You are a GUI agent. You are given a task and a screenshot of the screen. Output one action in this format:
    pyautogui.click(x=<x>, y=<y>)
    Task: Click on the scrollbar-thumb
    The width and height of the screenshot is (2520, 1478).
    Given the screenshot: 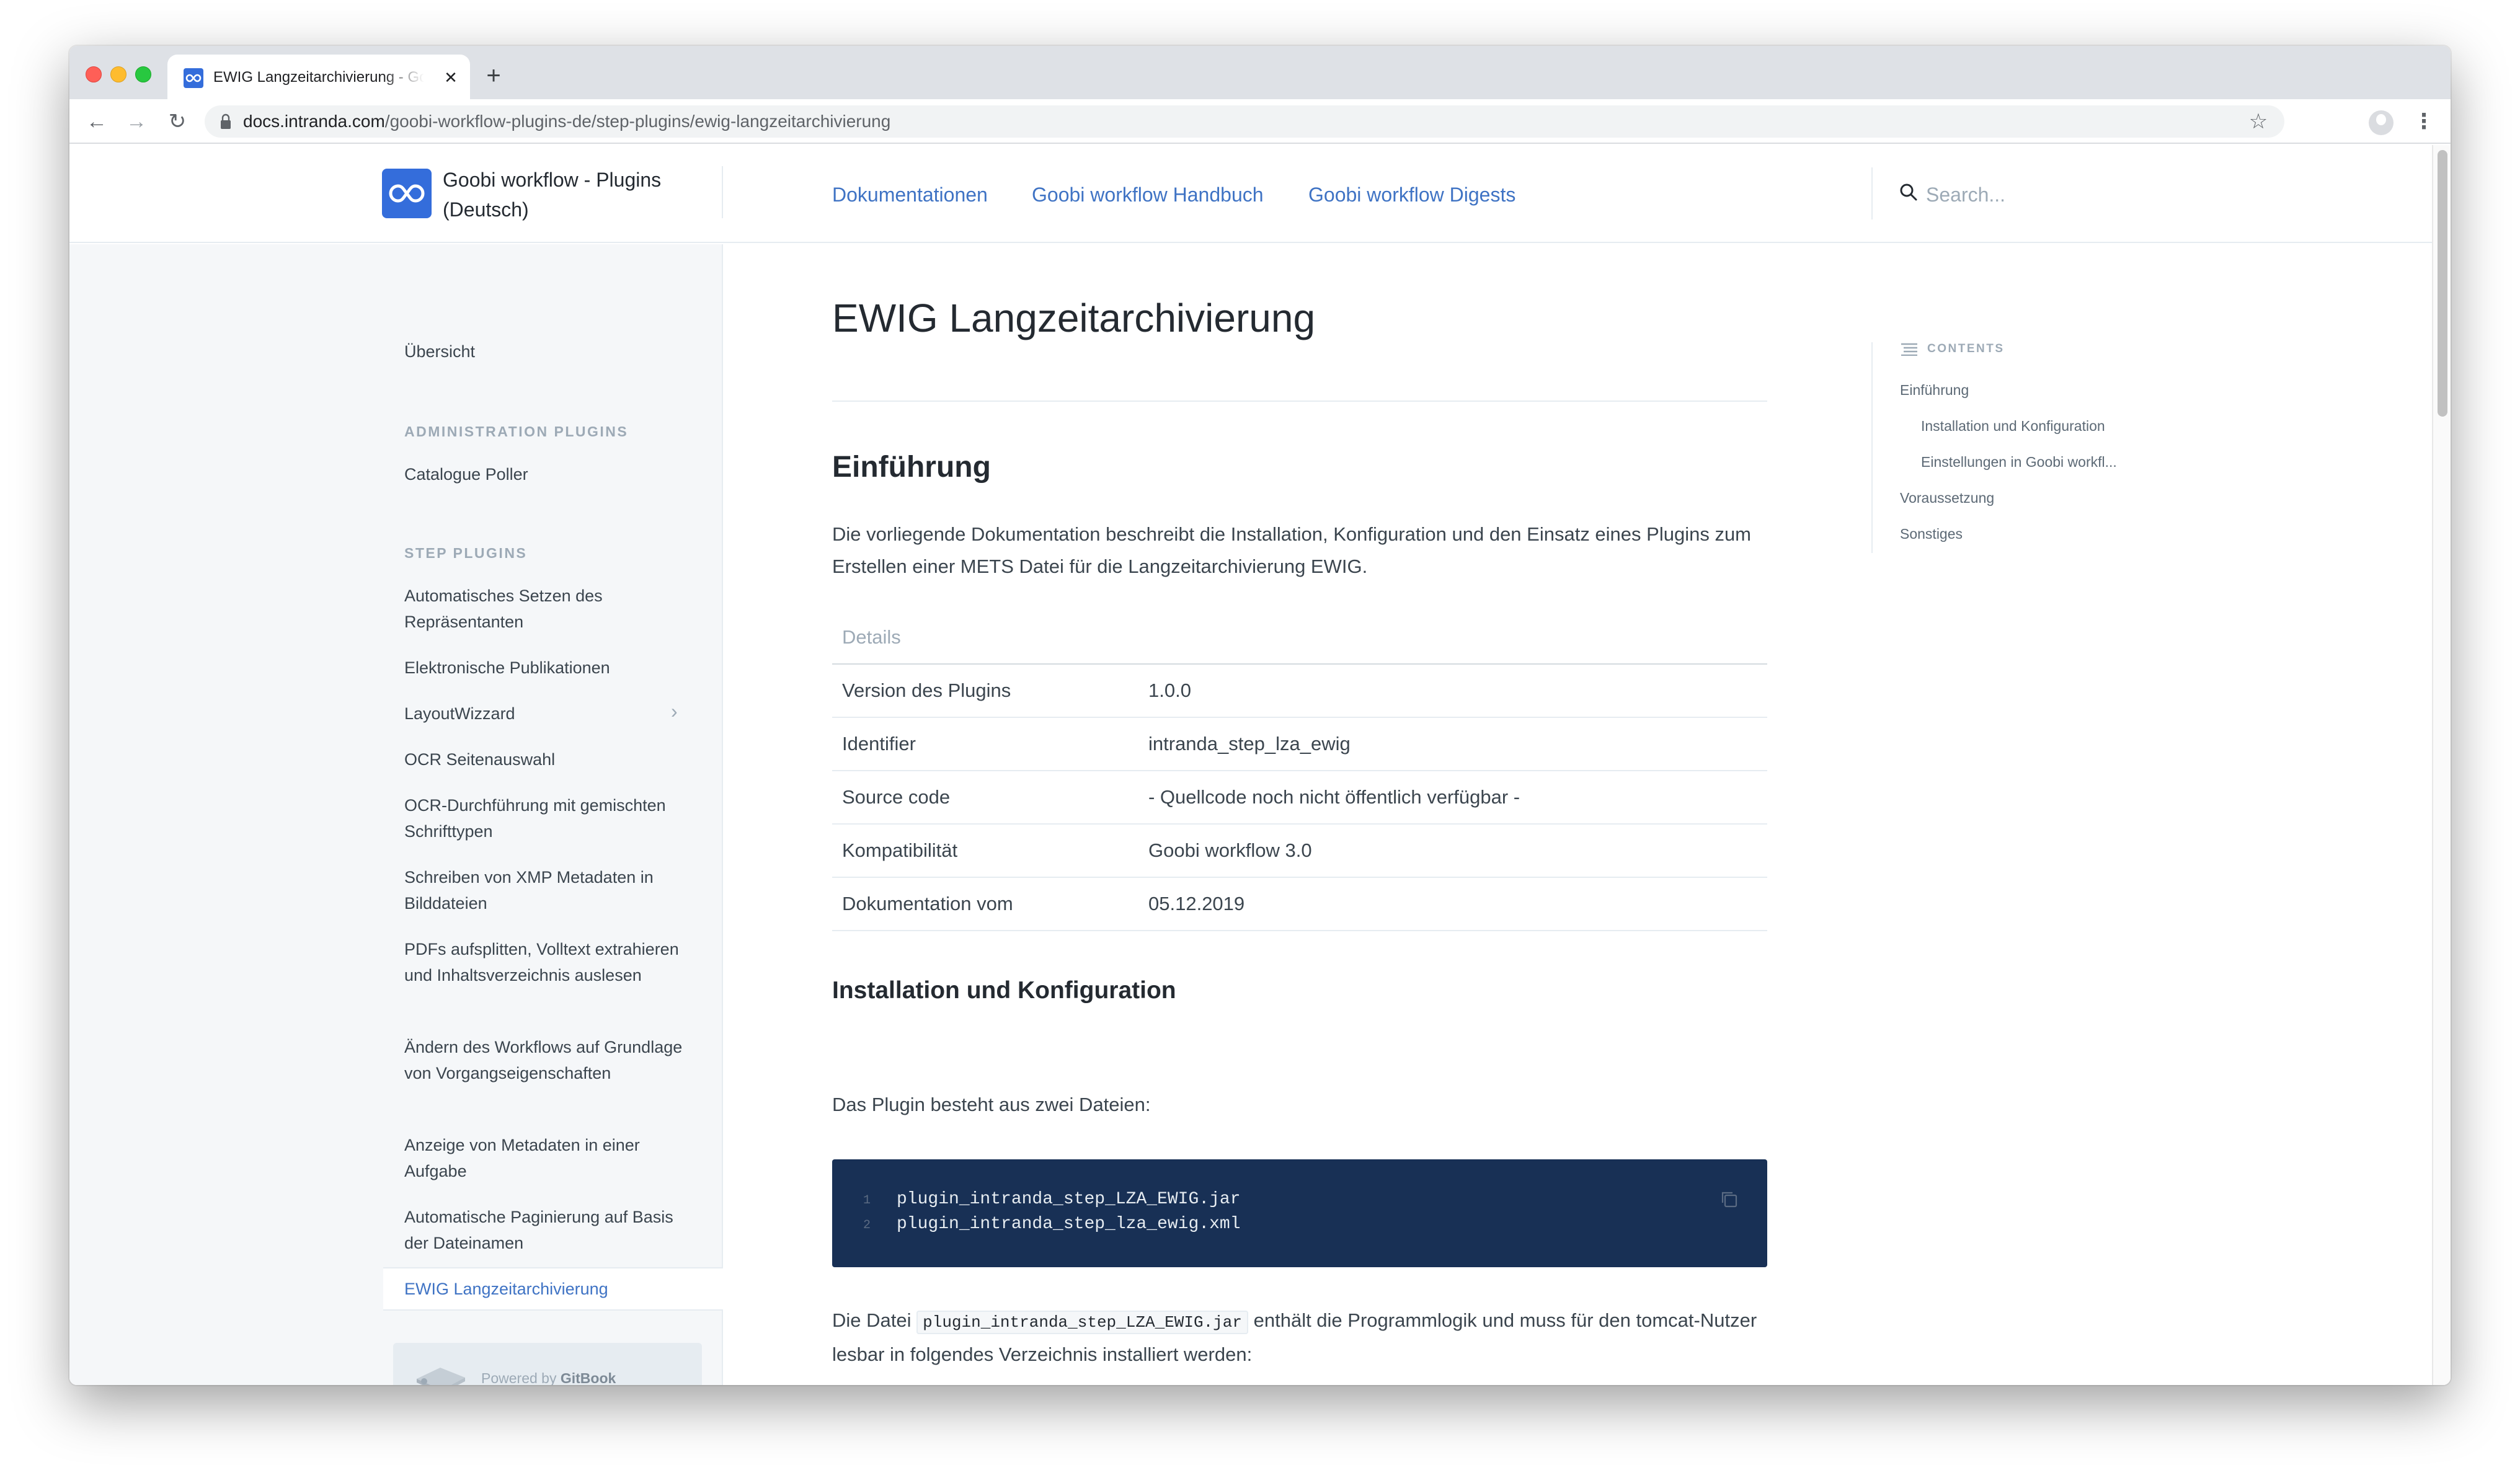 What is the action you would take?
    pyautogui.click(x=2442, y=283)
    